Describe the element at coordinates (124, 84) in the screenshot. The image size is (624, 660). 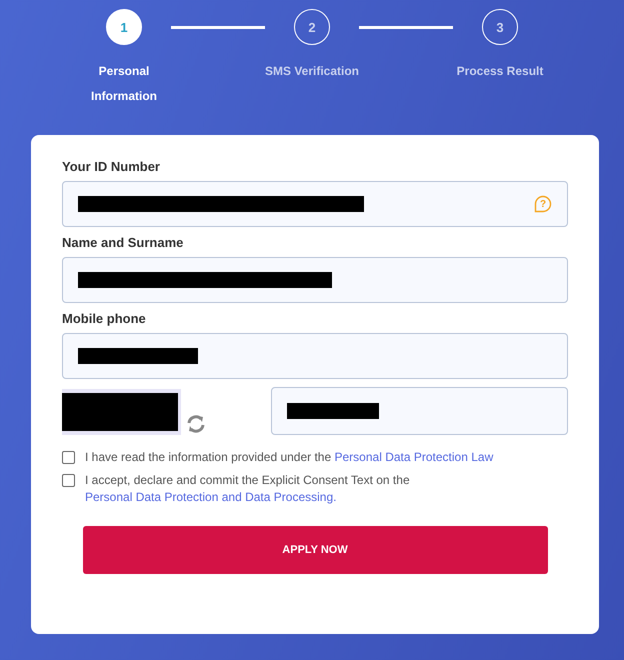
I see `step-label: Personal Information` at that location.